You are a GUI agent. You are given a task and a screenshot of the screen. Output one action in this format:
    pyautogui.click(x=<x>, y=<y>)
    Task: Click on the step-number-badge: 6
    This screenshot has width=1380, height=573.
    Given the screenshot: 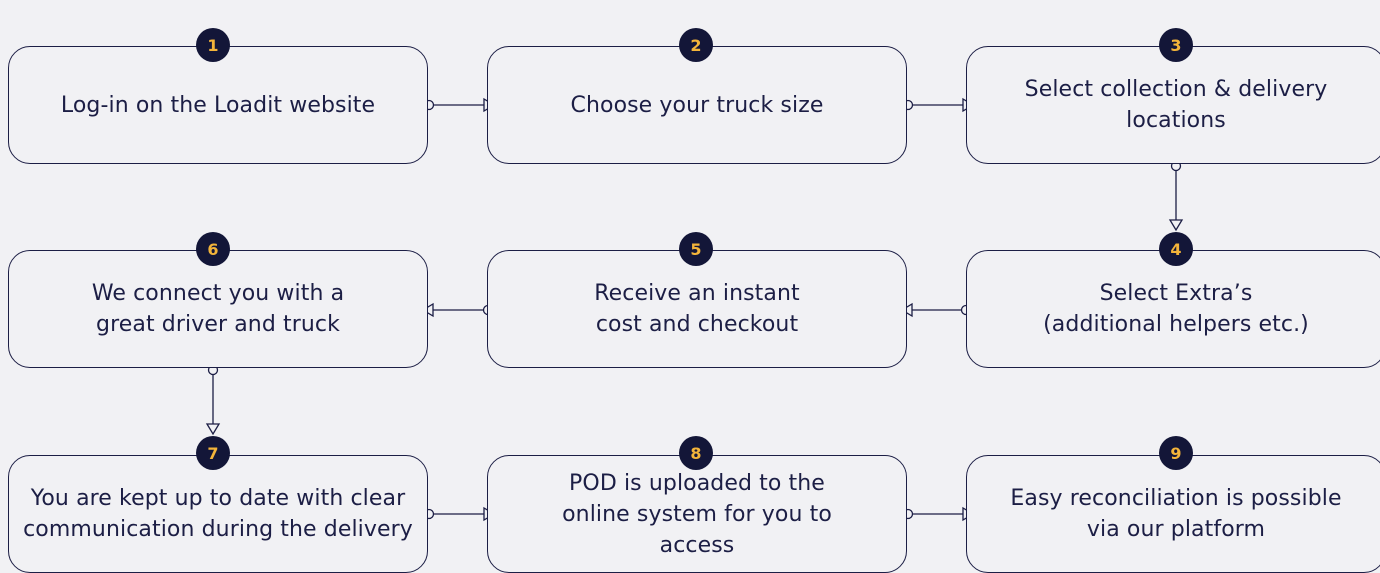 What is the action you would take?
    pyautogui.click(x=213, y=249)
    